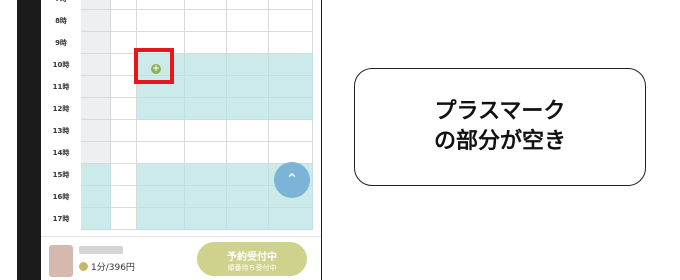 This screenshot has height=280, width=680. Describe the element at coordinates (61, 153) in the screenshot. I see `hour-label: 14時` at that location.